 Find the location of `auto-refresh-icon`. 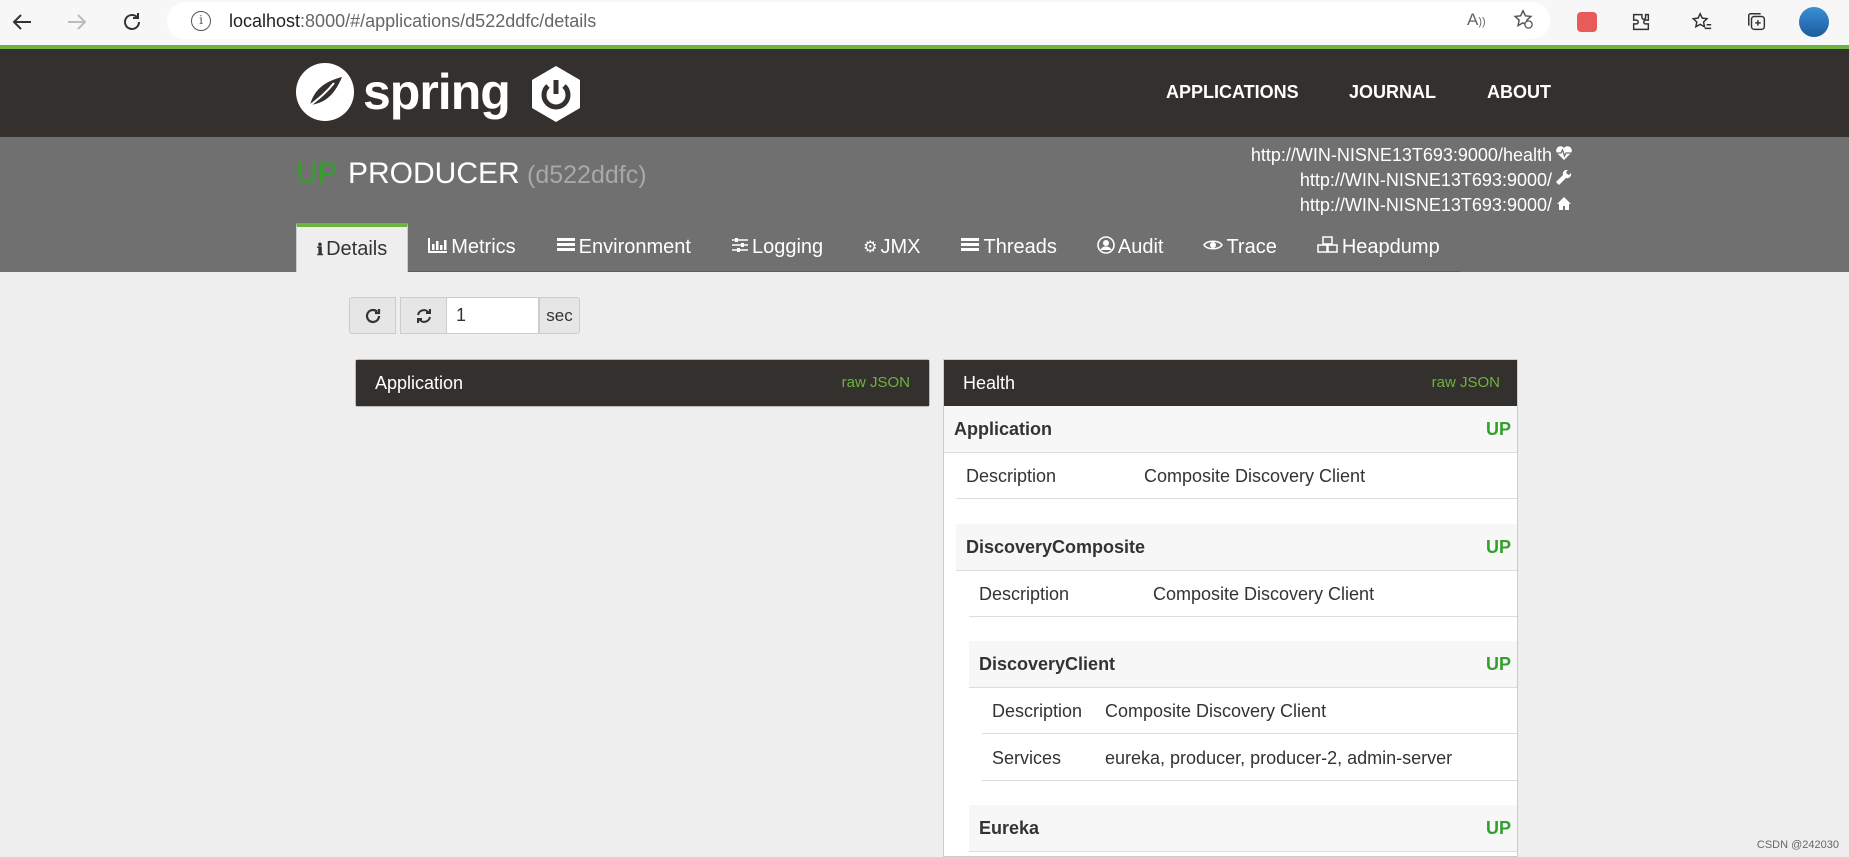

auto-refresh-icon is located at coordinates (423, 315).